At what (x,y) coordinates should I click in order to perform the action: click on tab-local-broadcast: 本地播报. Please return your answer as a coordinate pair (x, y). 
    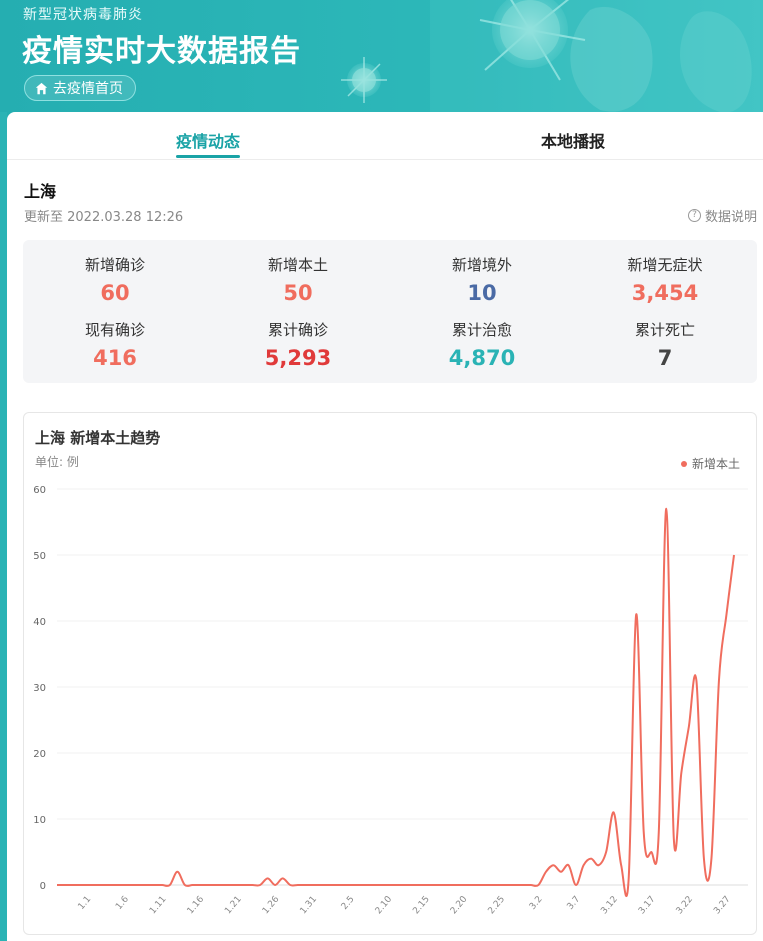
    Looking at the image, I should click on (573, 140).